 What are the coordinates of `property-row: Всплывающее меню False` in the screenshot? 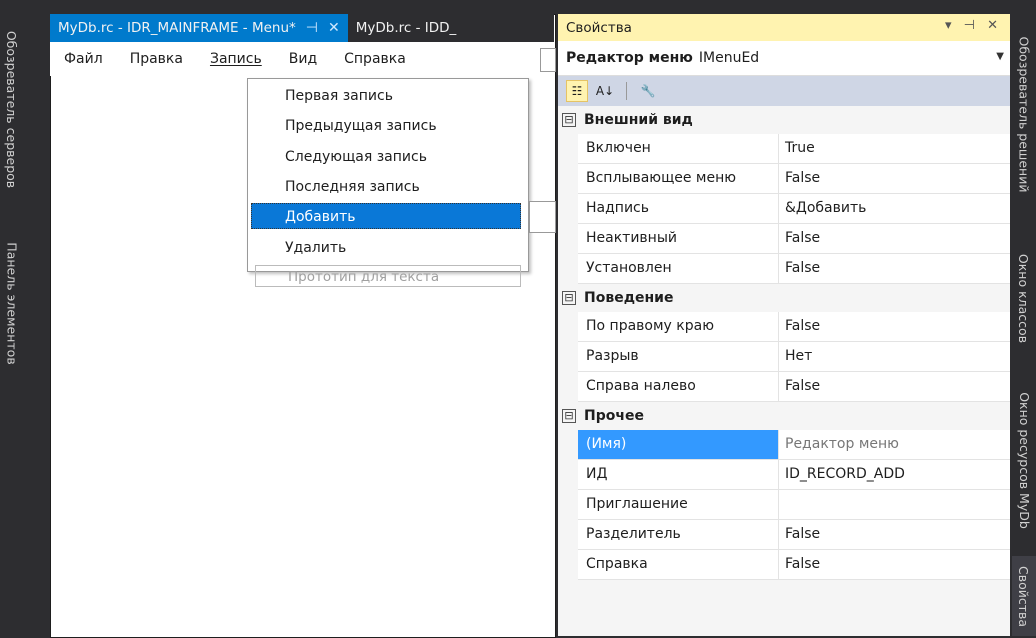 It's located at (794, 179).